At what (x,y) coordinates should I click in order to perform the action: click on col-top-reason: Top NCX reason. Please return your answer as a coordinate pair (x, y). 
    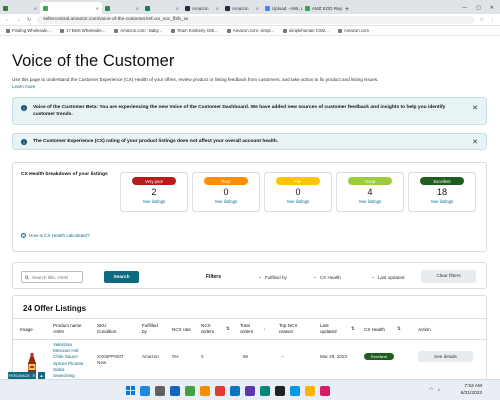
    Looking at the image, I should click on (288, 328).